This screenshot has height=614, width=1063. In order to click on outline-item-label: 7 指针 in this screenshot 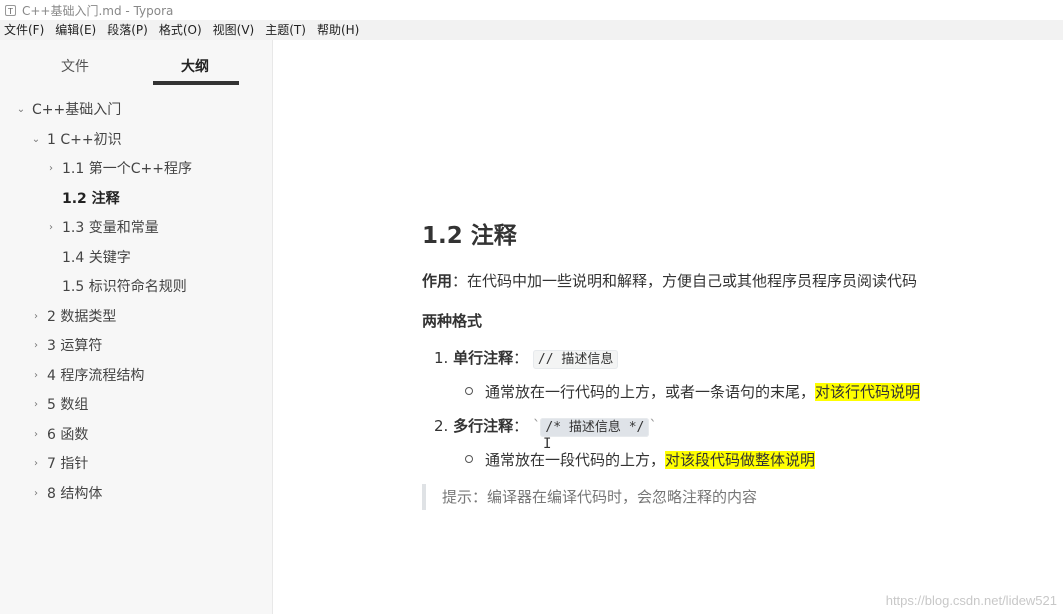, I will do `click(68, 464)`.